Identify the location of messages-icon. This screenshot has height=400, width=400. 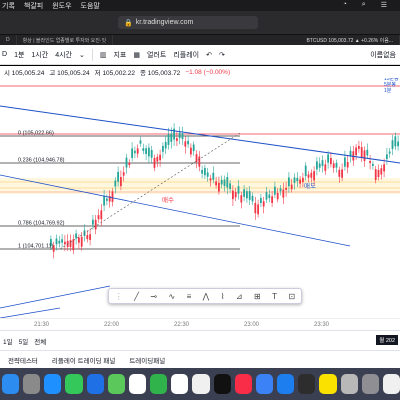
(74, 384).